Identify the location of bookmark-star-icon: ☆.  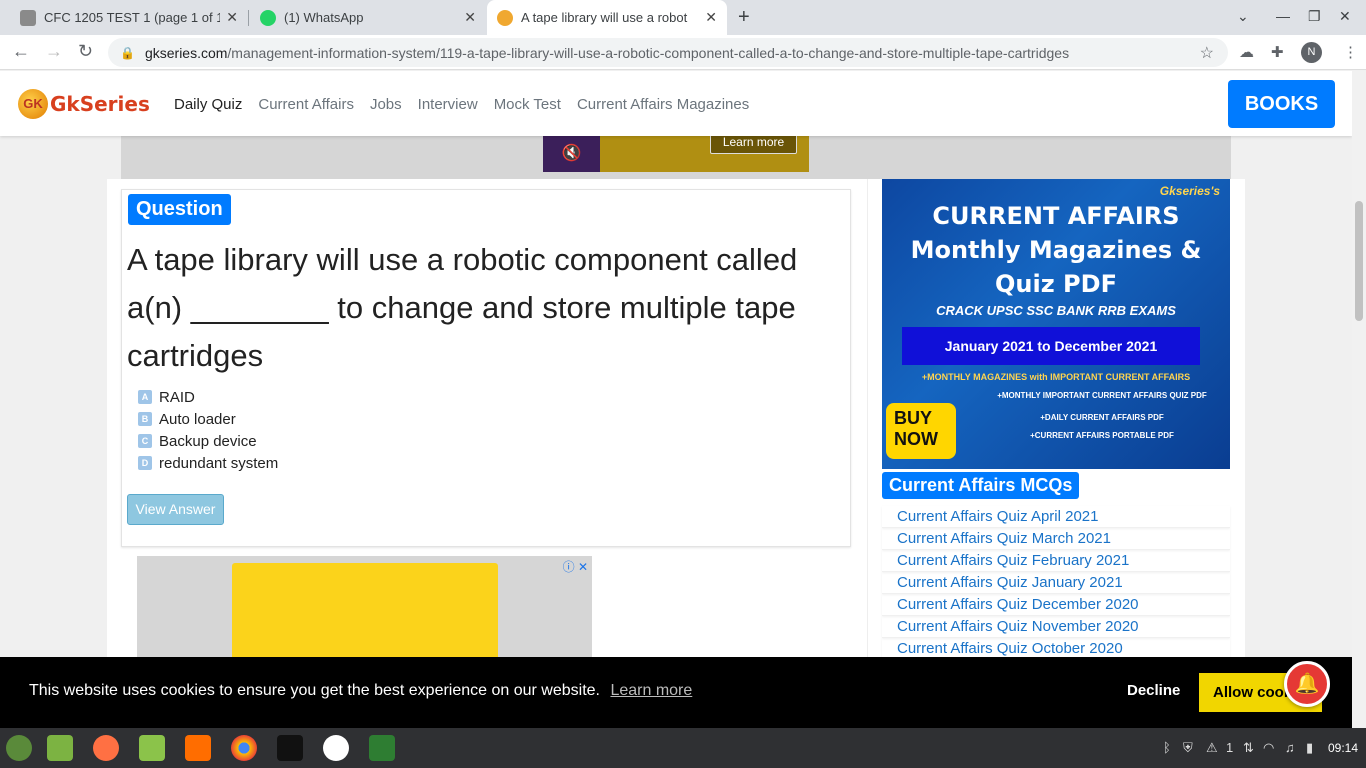
(1207, 53).